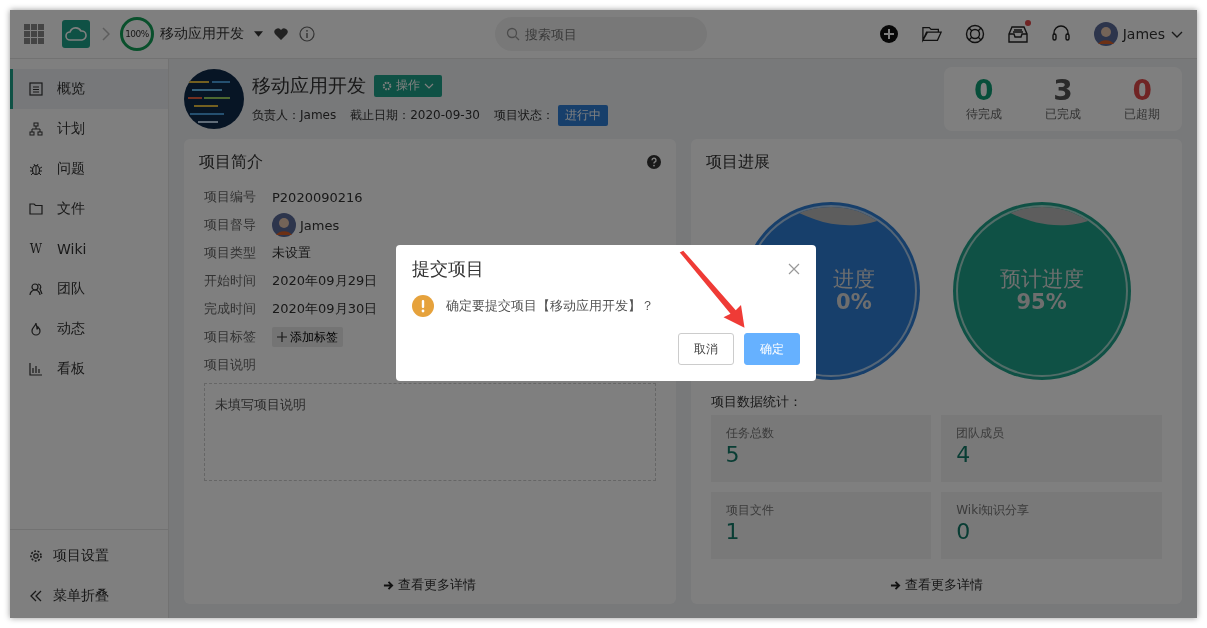 This screenshot has height=628, width=1207. What do you see at coordinates (34, 34) in the screenshot?
I see `apps-grid-icon` at bounding box center [34, 34].